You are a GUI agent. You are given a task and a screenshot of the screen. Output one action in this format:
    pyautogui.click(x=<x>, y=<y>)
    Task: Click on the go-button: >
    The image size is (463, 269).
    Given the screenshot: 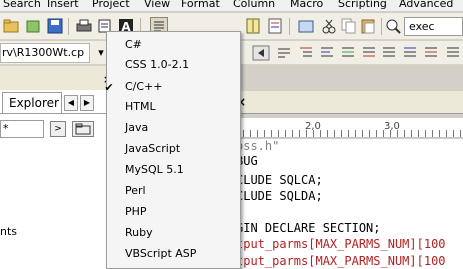 What is the action you would take?
    pyautogui.click(x=58, y=129)
    